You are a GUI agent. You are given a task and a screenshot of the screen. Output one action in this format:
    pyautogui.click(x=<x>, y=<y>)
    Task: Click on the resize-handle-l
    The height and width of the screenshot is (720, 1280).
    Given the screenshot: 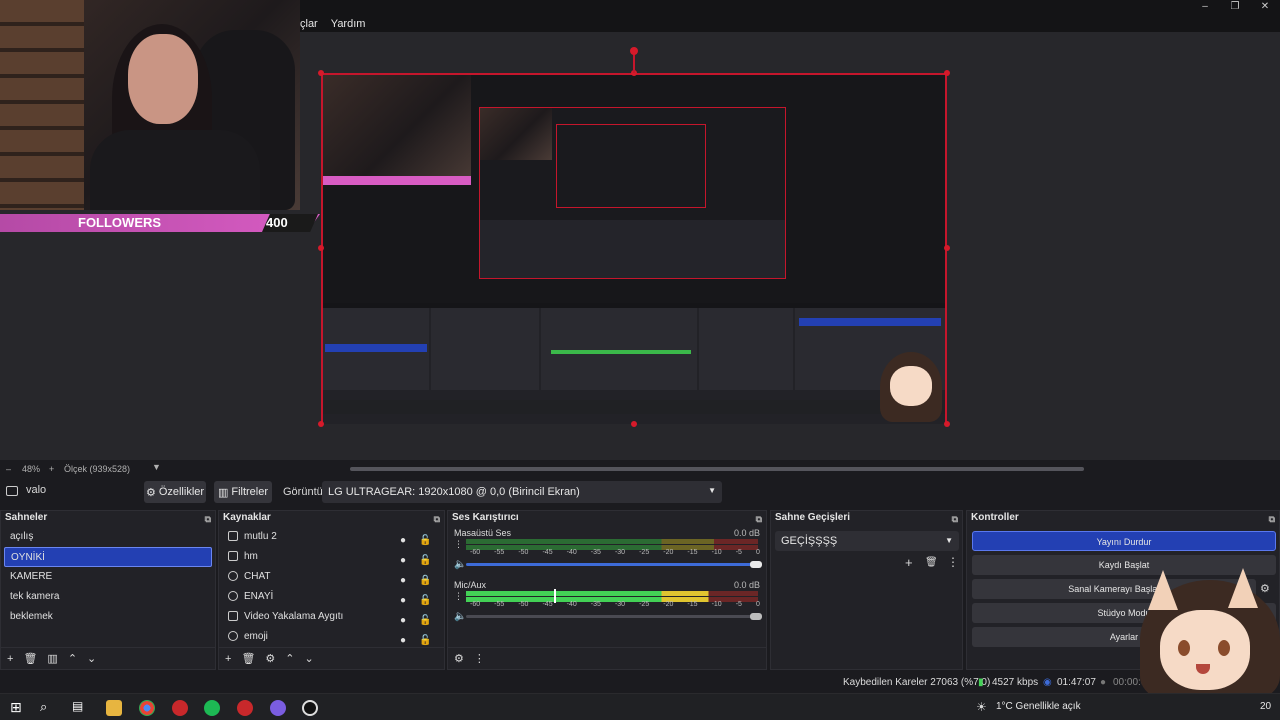 What is the action you would take?
    pyautogui.click(x=321, y=248)
    